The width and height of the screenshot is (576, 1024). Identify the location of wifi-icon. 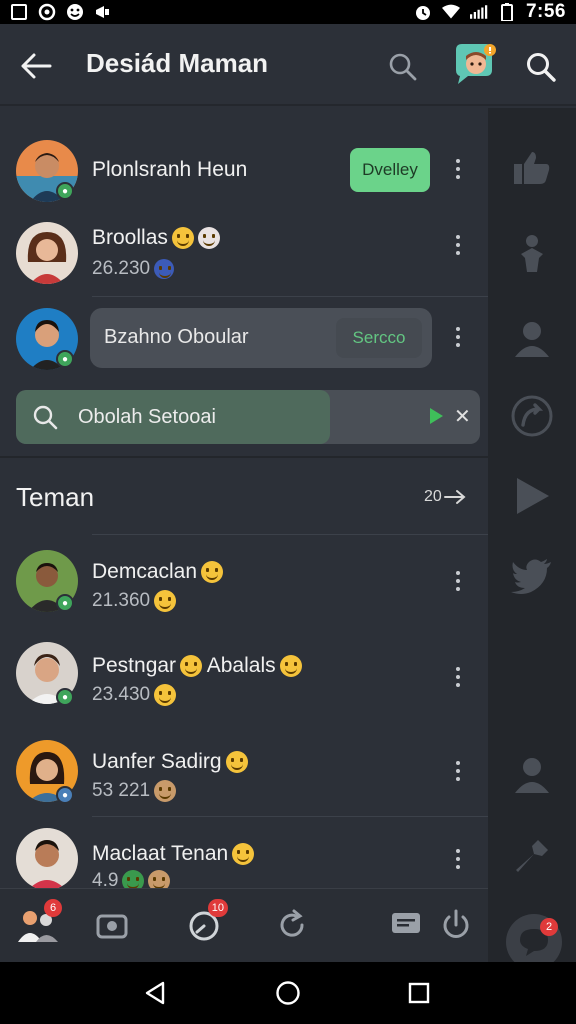
(450, 12).